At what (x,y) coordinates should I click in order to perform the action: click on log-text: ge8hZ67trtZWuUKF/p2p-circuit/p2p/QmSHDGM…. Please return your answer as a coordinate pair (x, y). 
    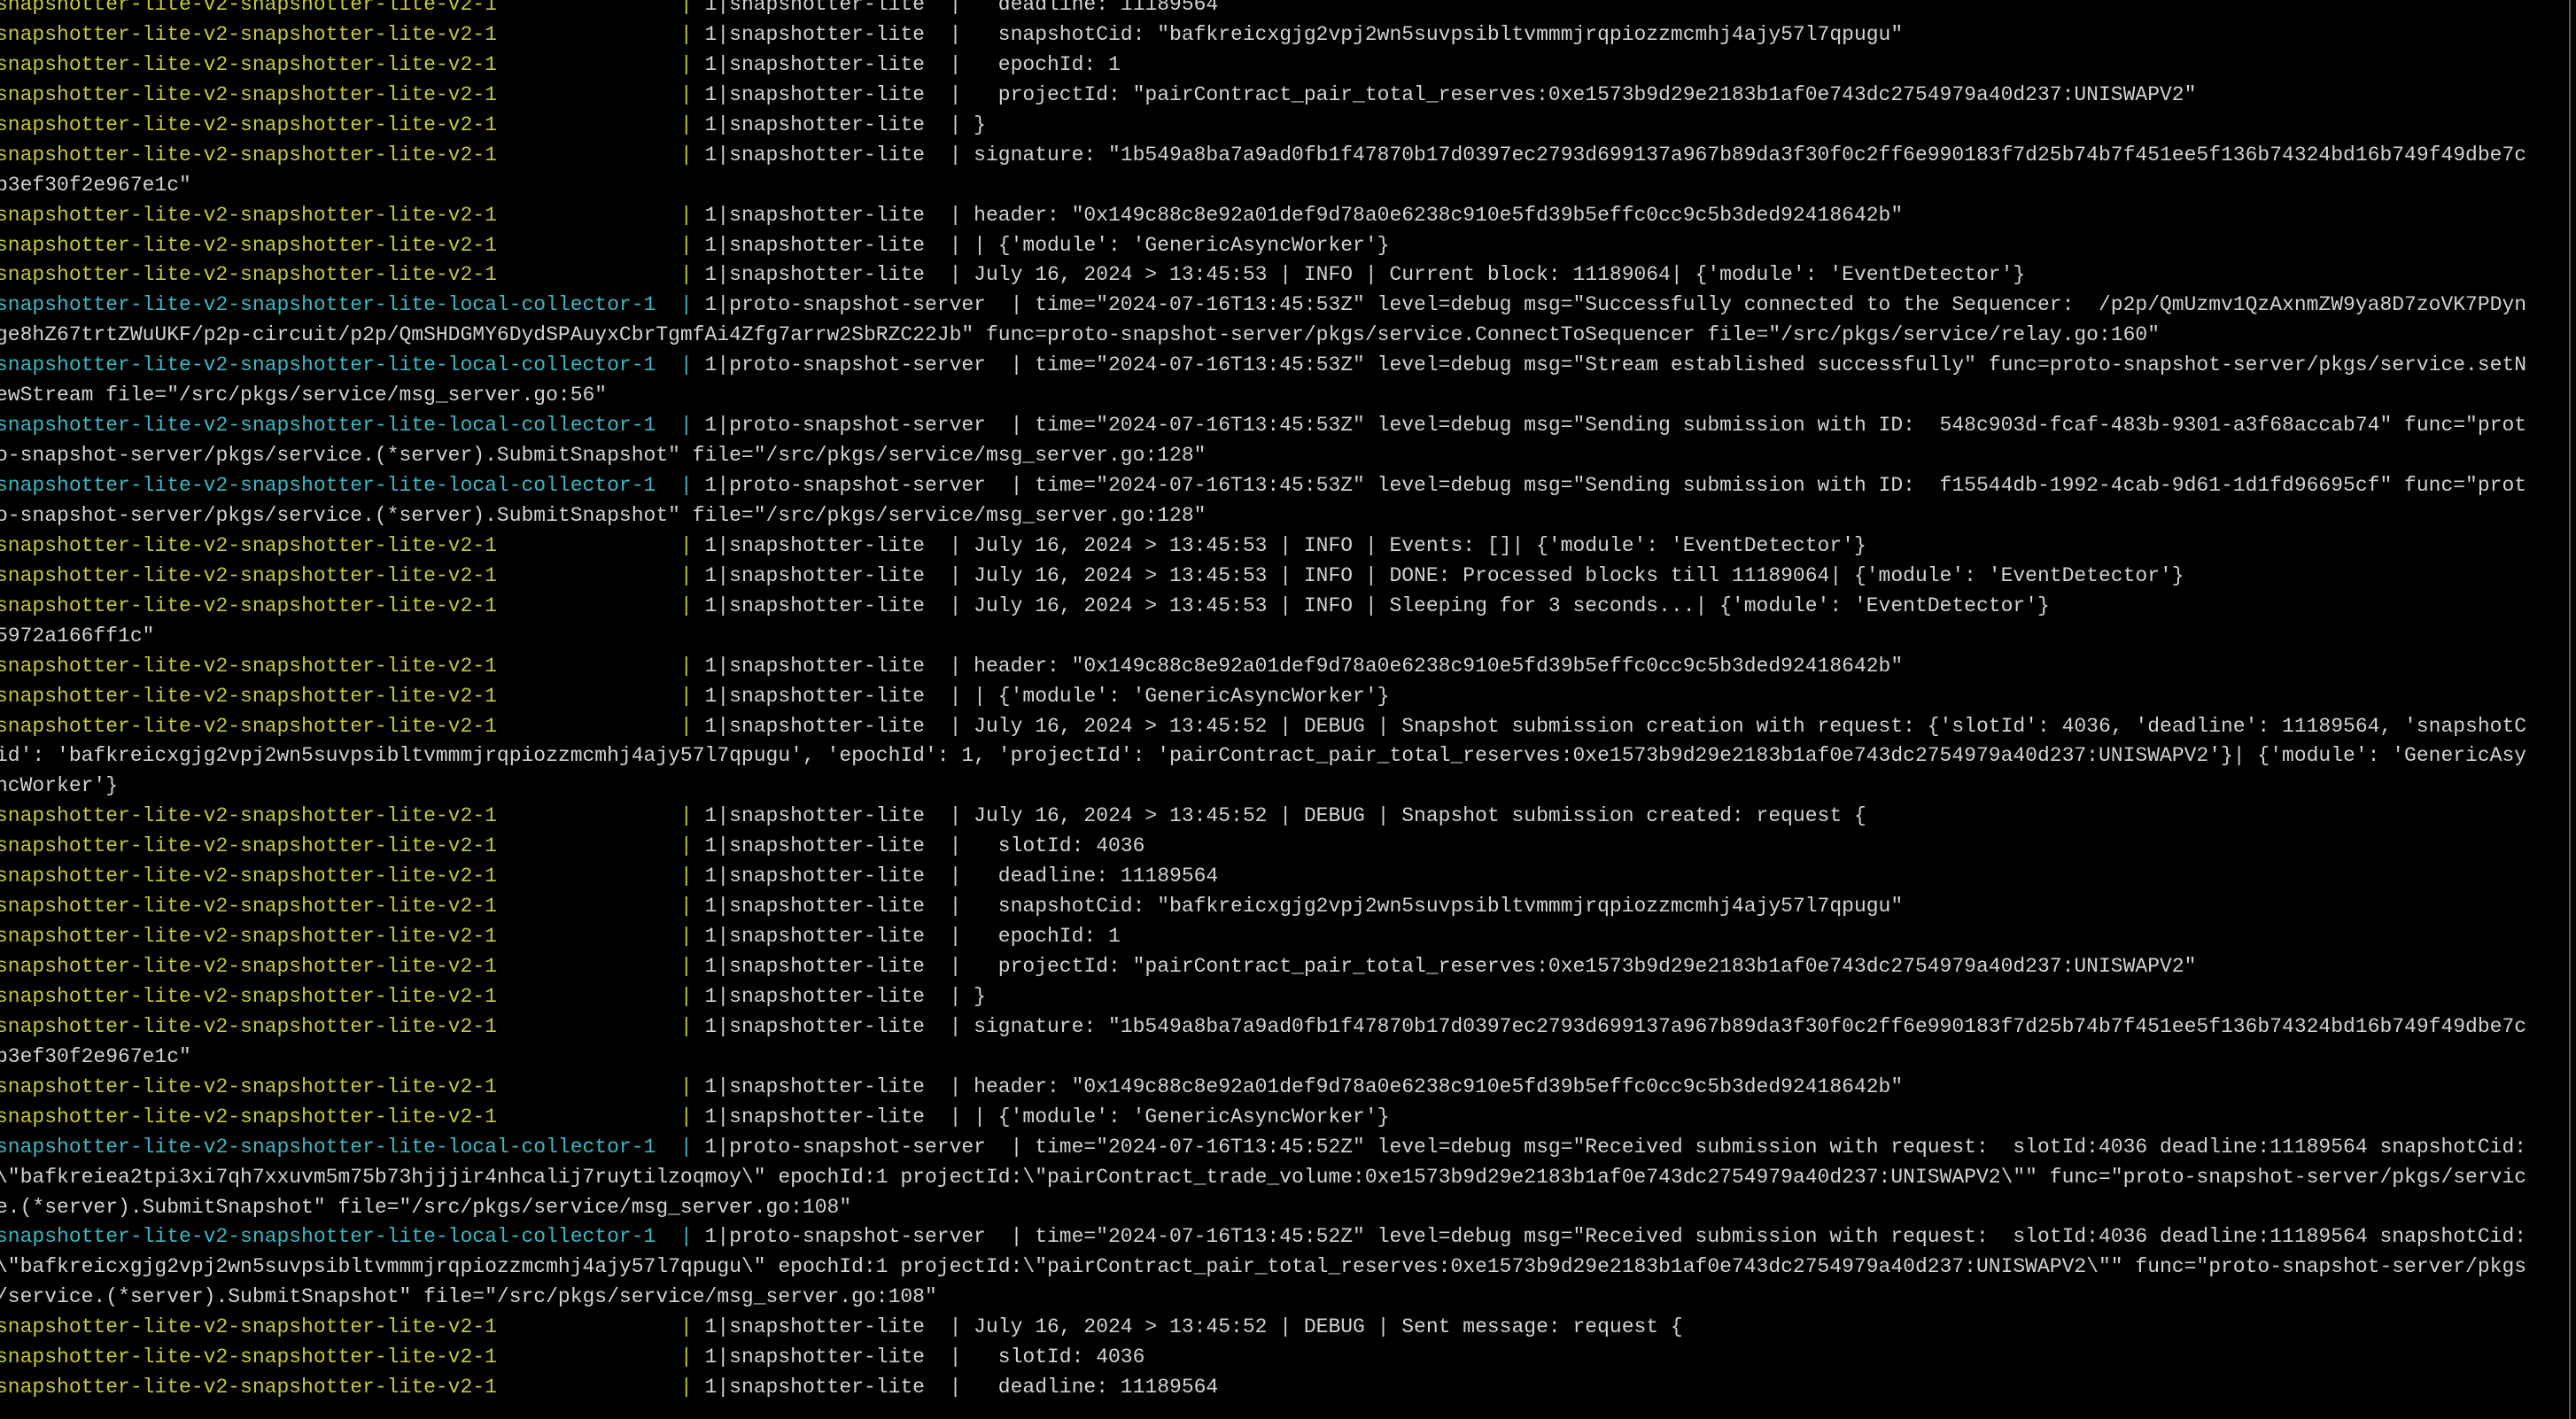
    Looking at the image, I should click on (1080, 335).